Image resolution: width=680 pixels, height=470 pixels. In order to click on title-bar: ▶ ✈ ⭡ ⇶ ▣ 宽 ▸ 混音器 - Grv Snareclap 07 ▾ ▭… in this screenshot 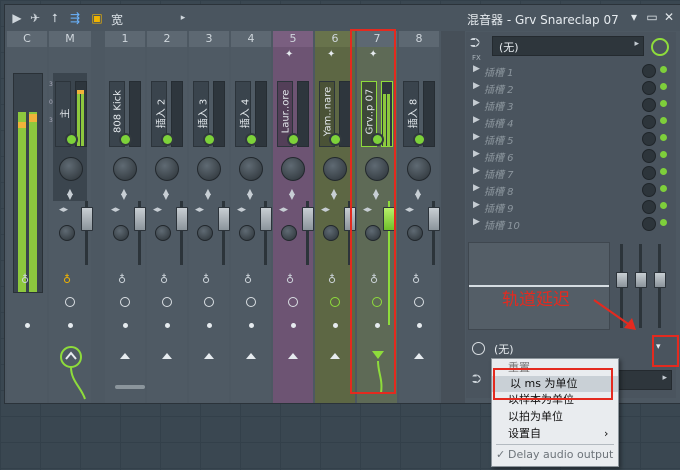, I will do `click(342, 18)`.